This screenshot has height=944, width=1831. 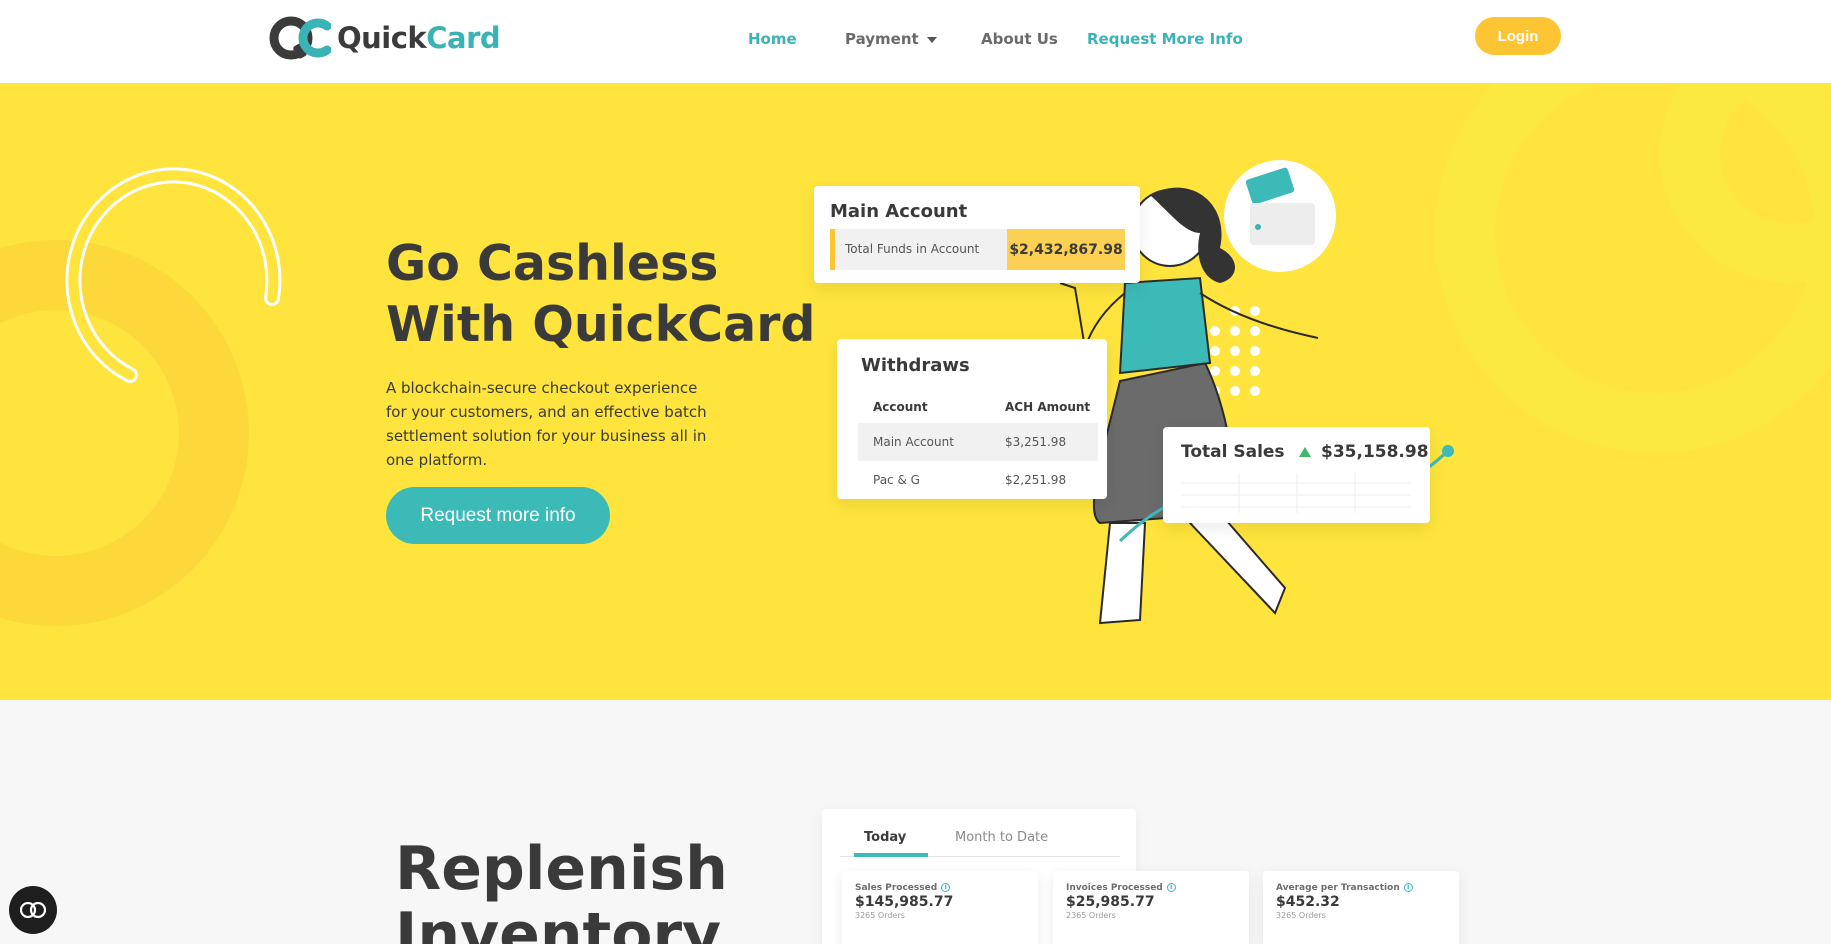 I want to click on section-title: Replenish Inventory, so click(x=561, y=890).